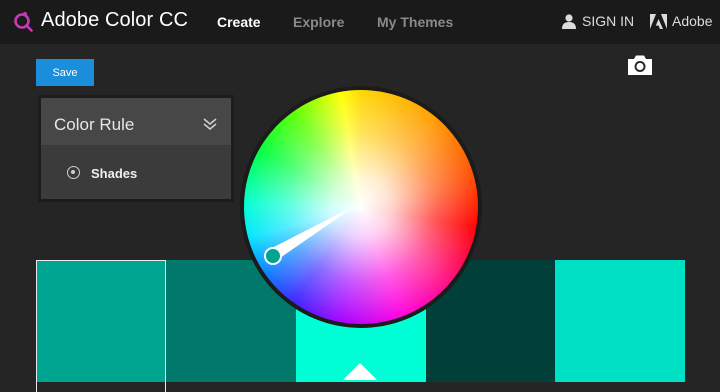 The width and height of the screenshot is (720, 392). What do you see at coordinates (23, 21) in the screenshot?
I see `adobe-color-logo-icon` at bounding box center [23, 21].